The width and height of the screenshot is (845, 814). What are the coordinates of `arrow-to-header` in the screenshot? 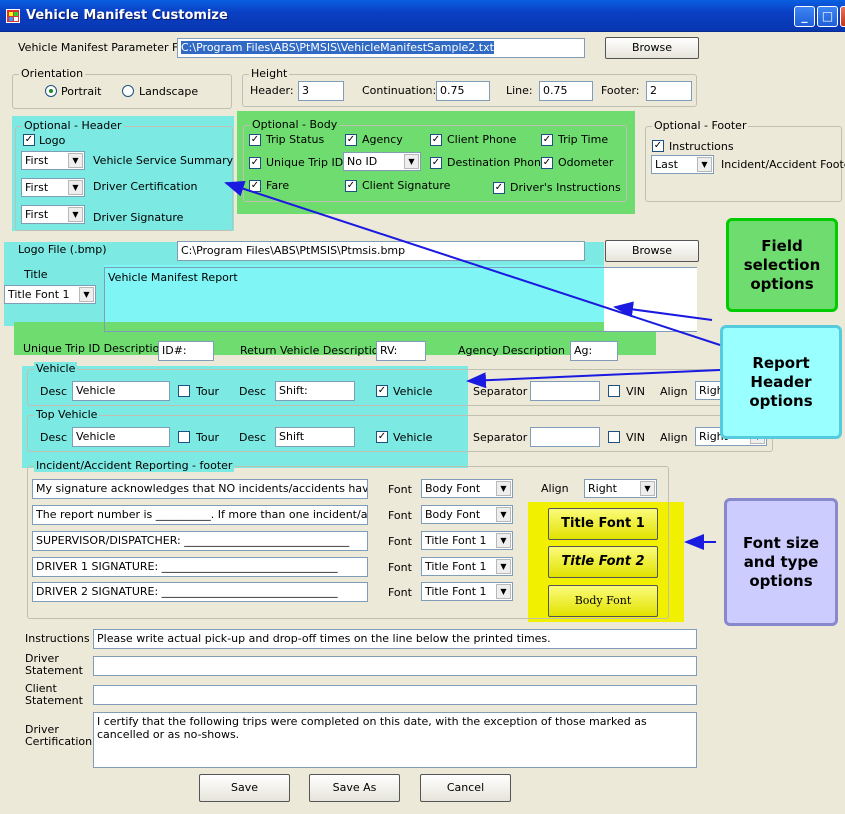 It's located at (472, 263).